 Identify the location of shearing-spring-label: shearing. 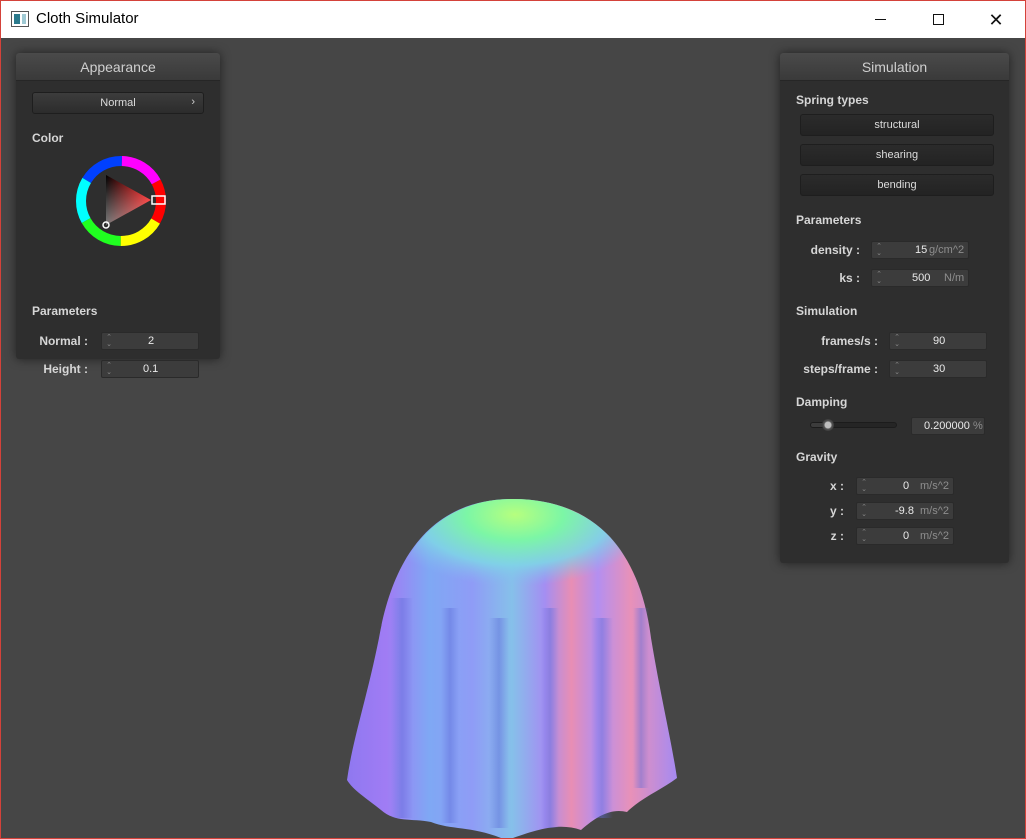
(897, 155).